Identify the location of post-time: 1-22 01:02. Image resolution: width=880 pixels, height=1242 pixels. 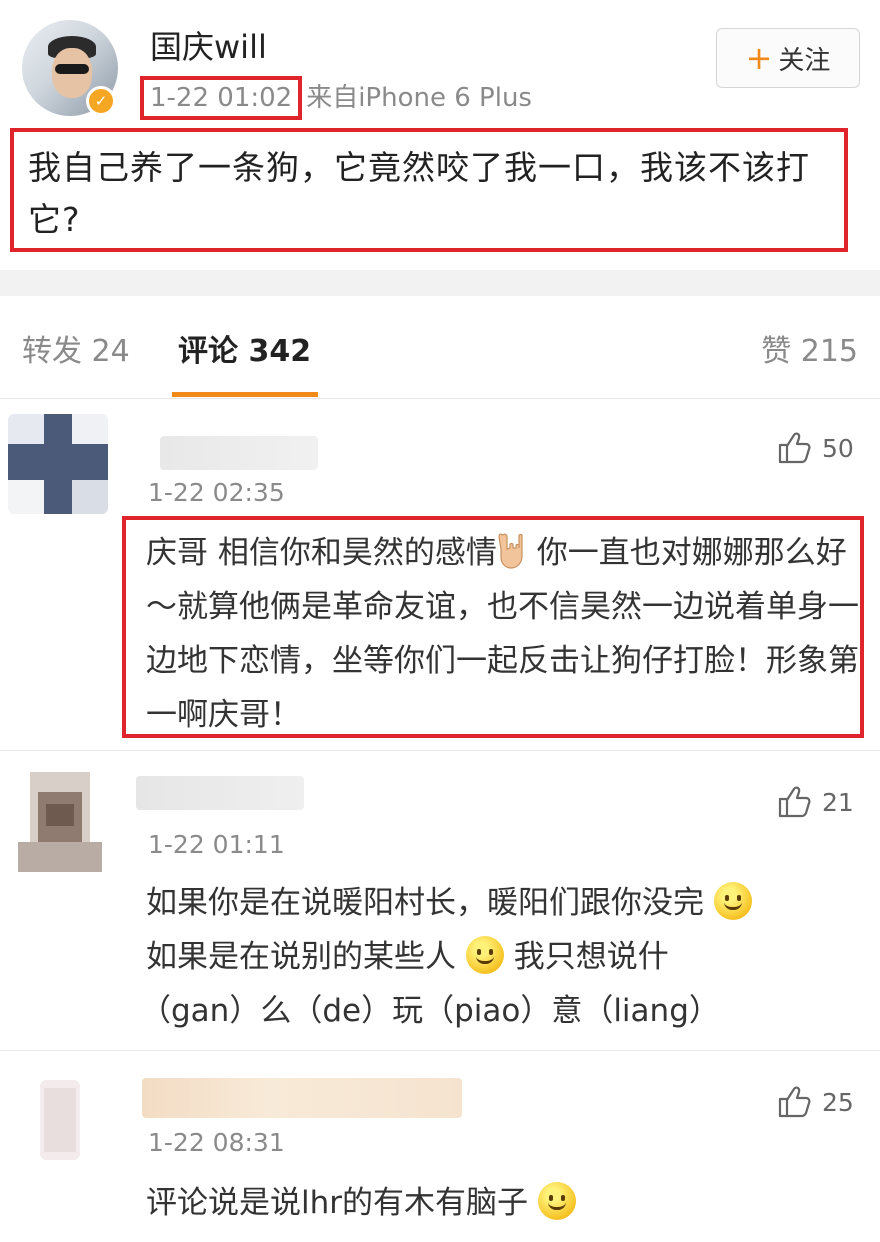
(221, 98).